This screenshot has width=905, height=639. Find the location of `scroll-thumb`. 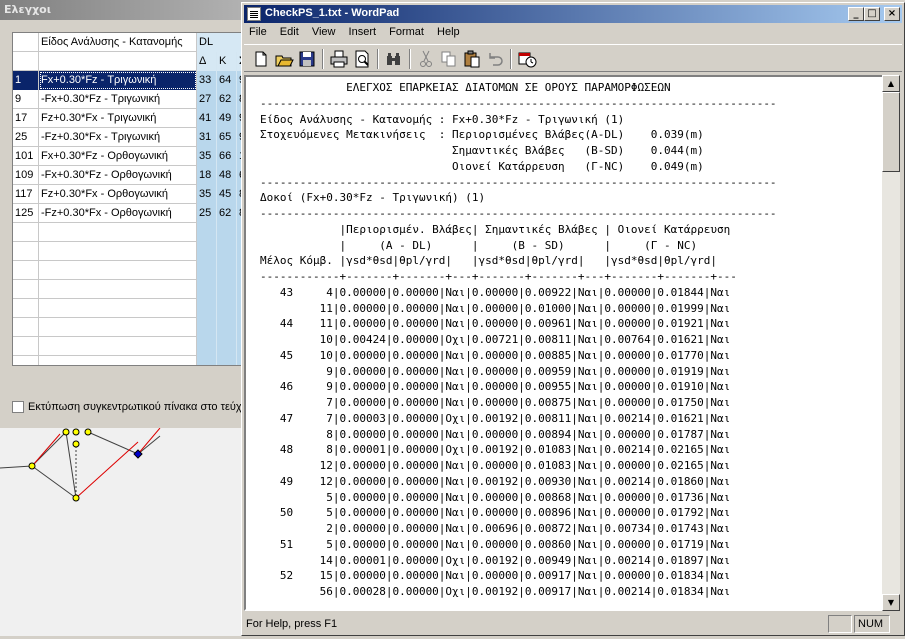

scroll-thumb is located at coordinates (891, 132).